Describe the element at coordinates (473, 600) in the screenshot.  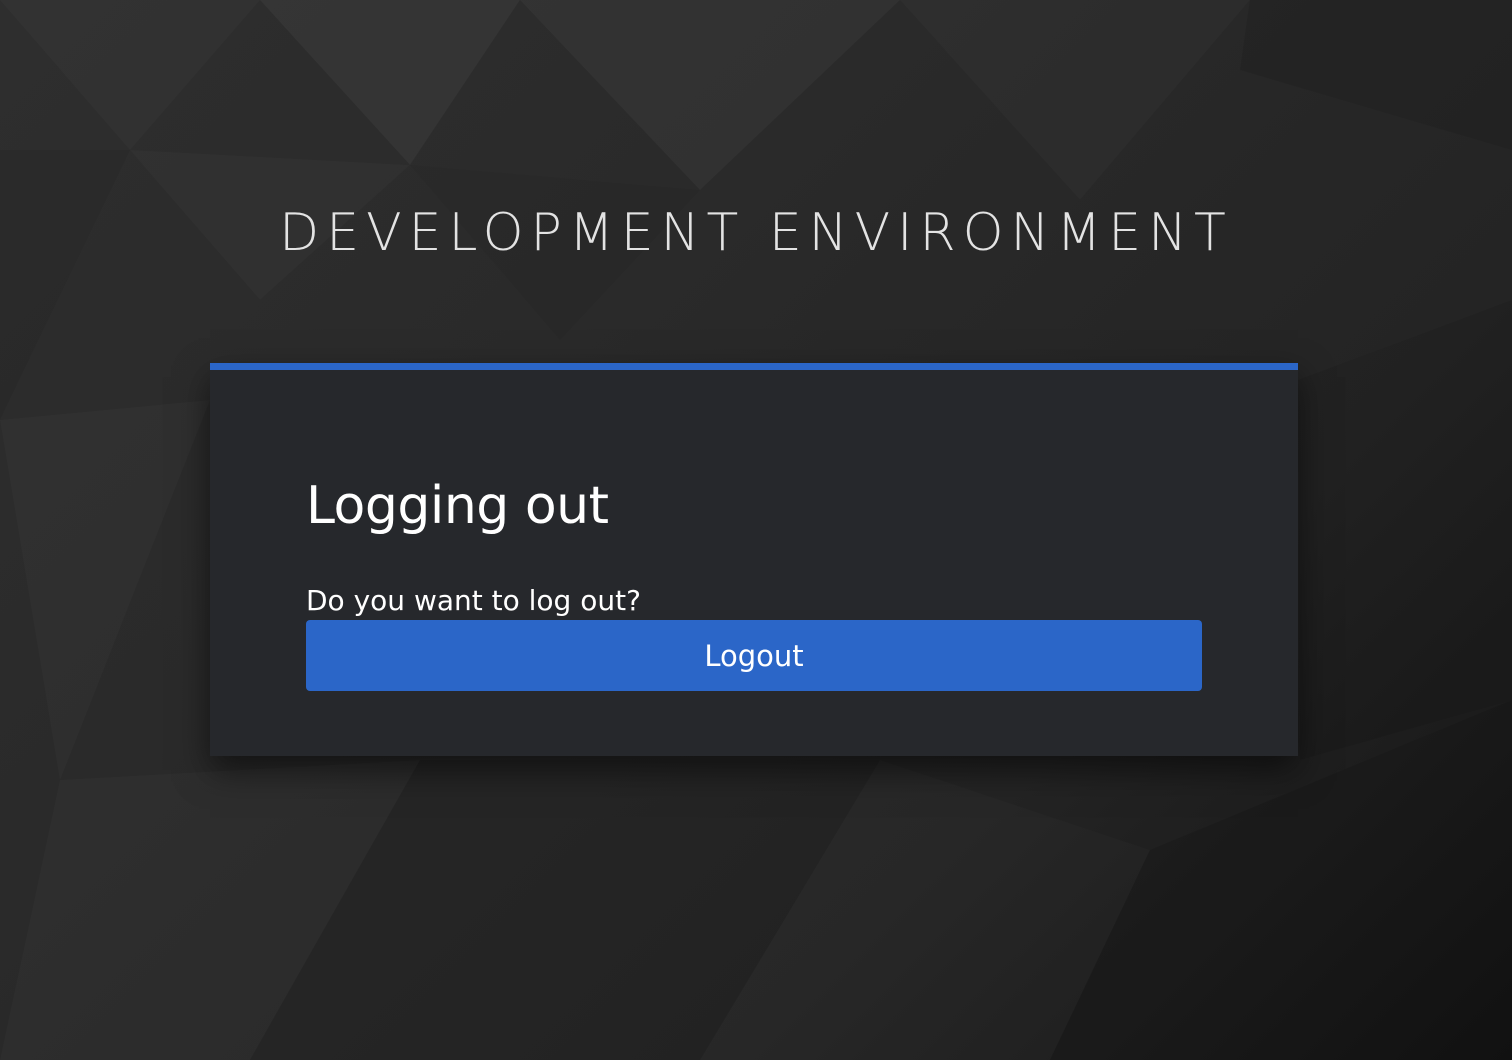
I see `logout-prompt: Do you want to log out?` at that location.